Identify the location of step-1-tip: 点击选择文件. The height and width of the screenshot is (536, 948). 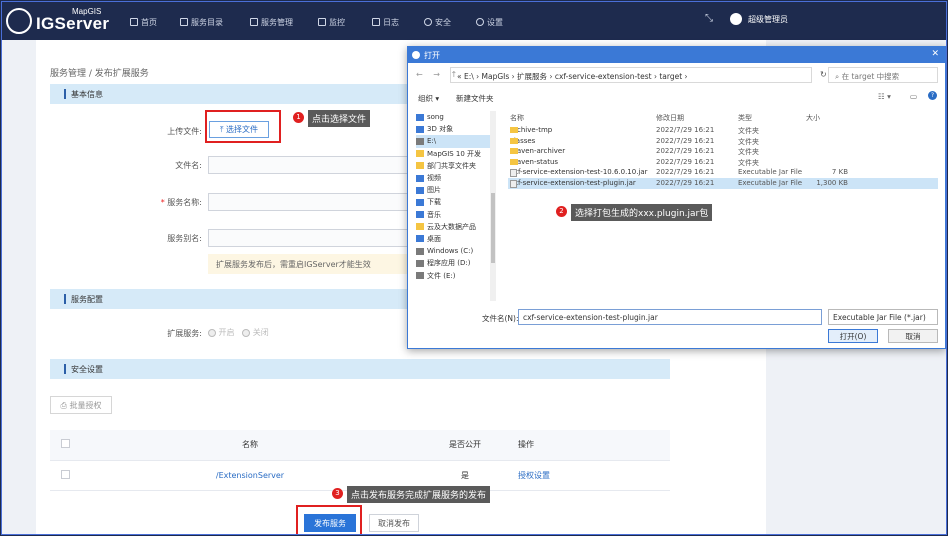
(339, 118).